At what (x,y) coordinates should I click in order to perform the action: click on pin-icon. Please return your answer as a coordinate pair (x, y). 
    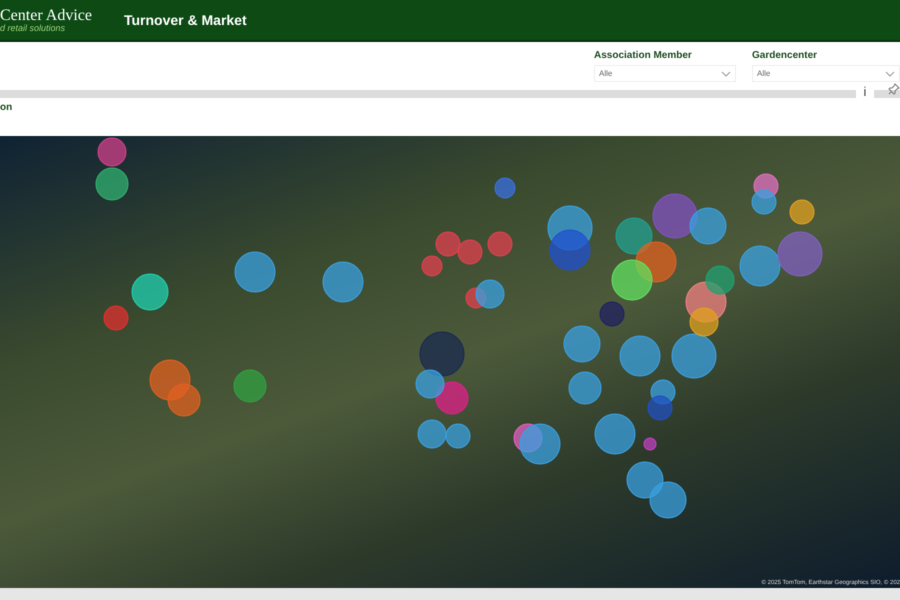
    Looking at the image, I should click on (894, 89).